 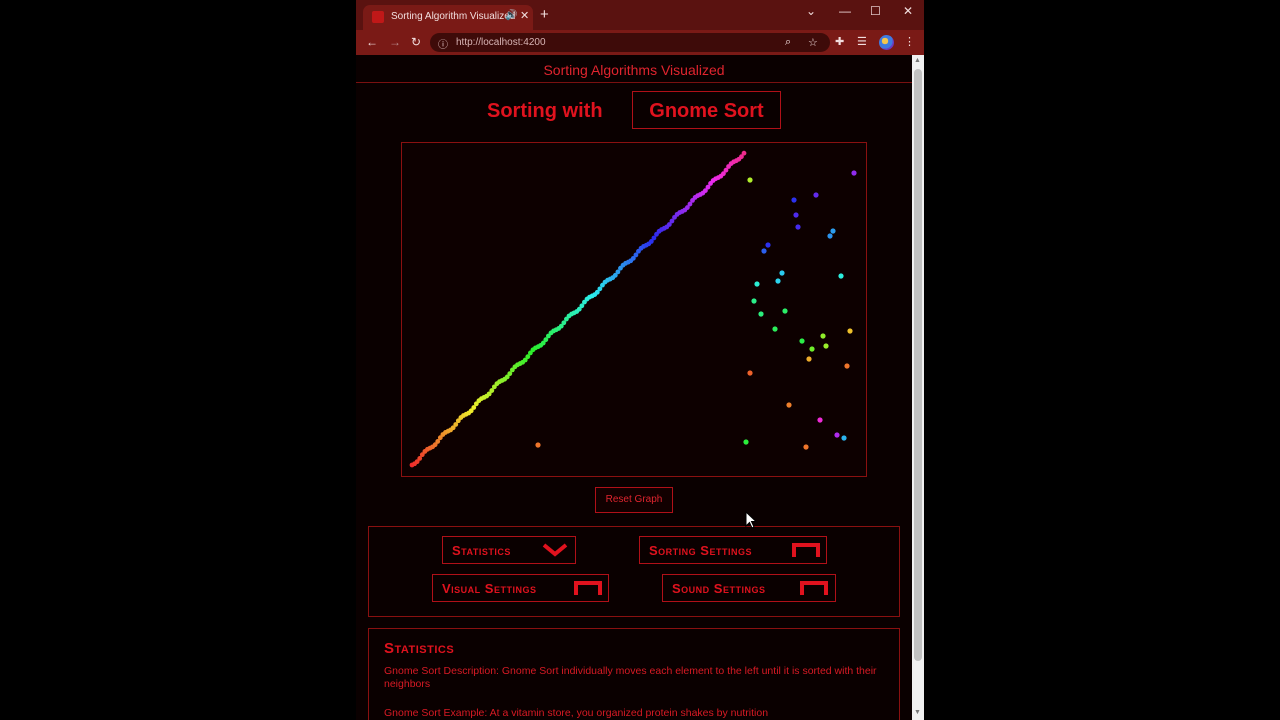 I want to click on url-host: http://localhost, so click(x=488, y=42).